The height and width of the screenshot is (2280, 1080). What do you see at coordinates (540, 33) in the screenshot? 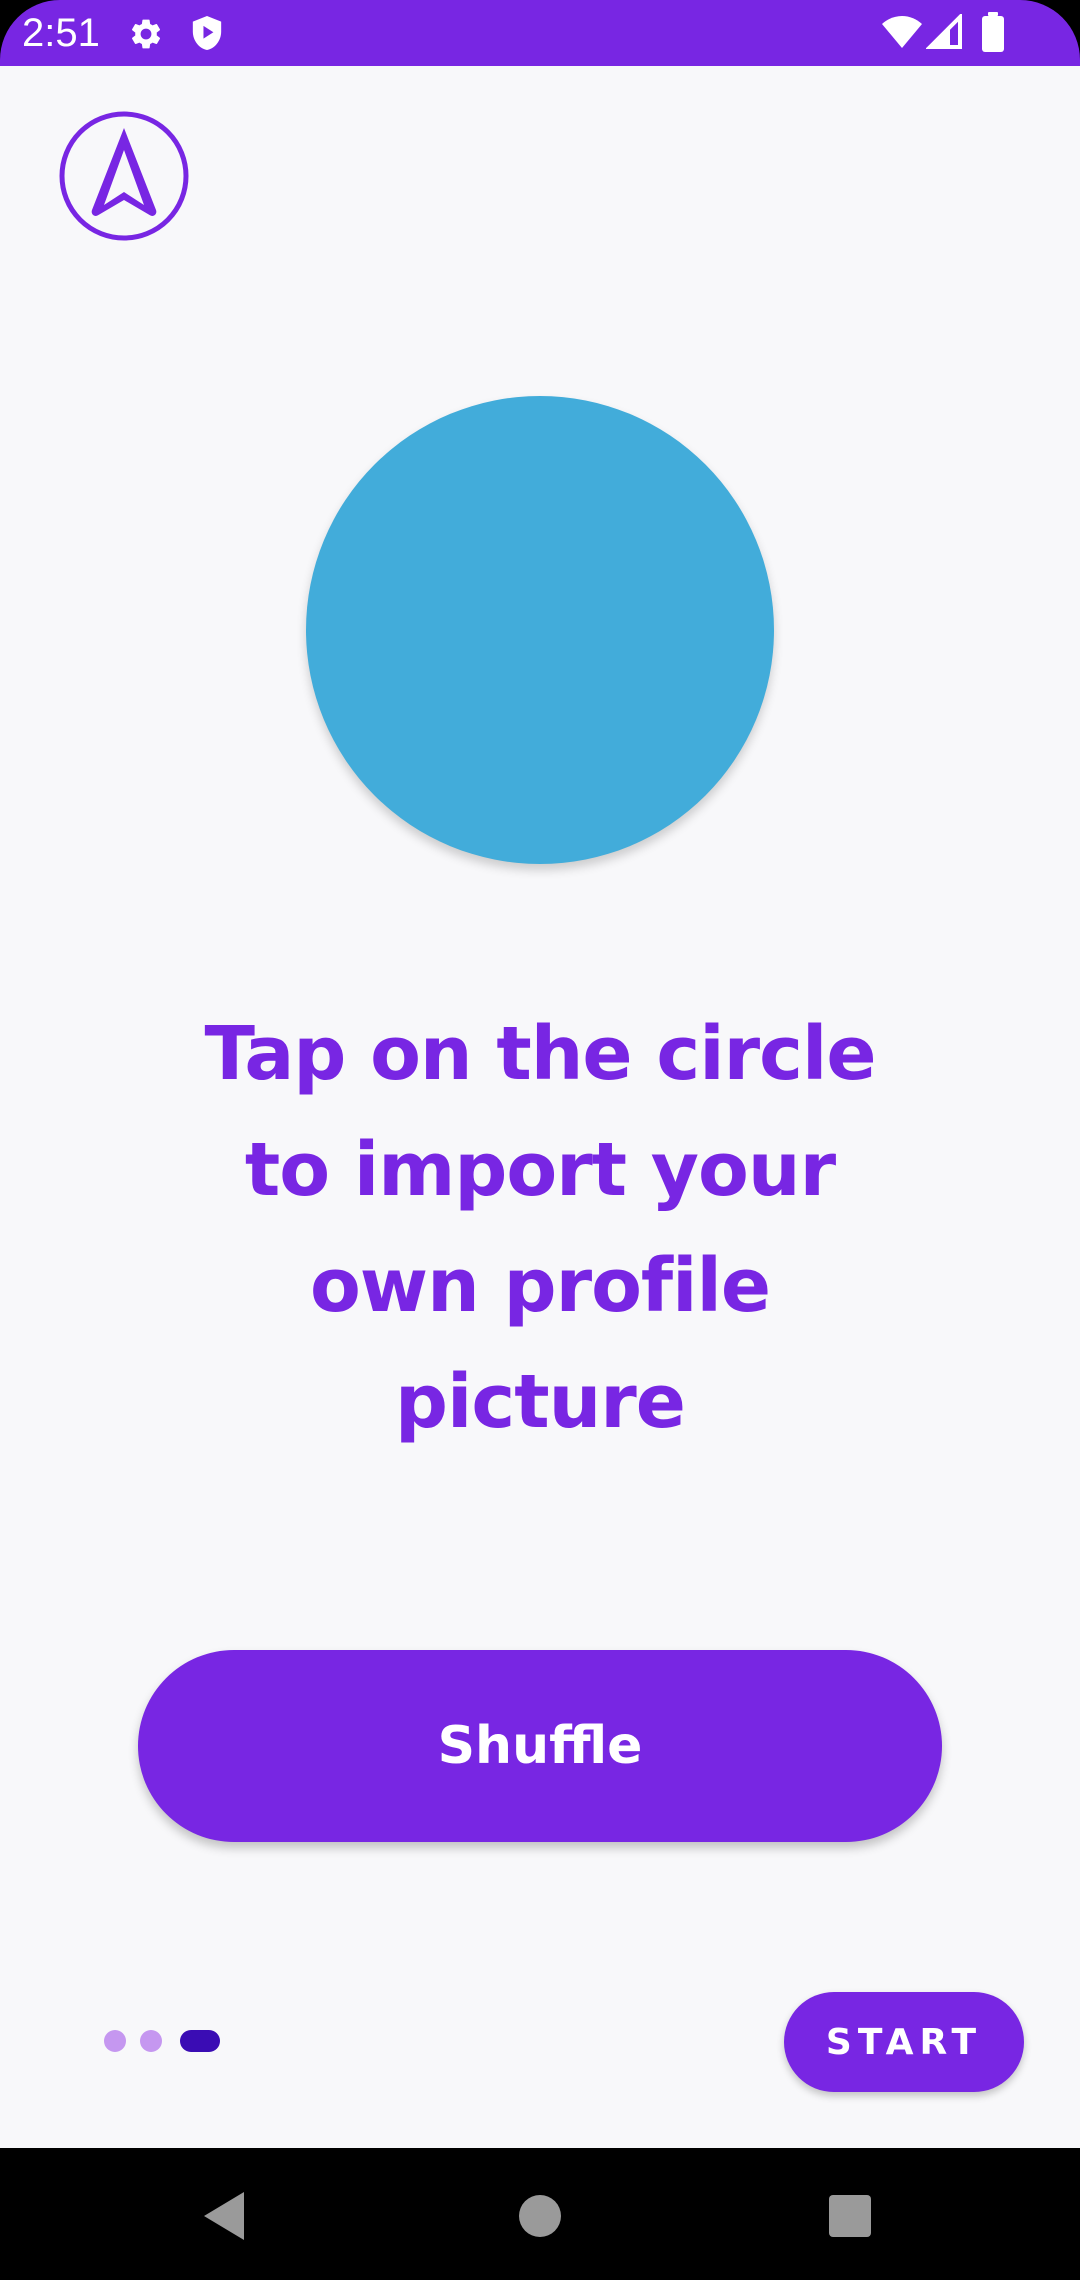
I see `status-bar: 2:51` at bounding box center [540, 33].